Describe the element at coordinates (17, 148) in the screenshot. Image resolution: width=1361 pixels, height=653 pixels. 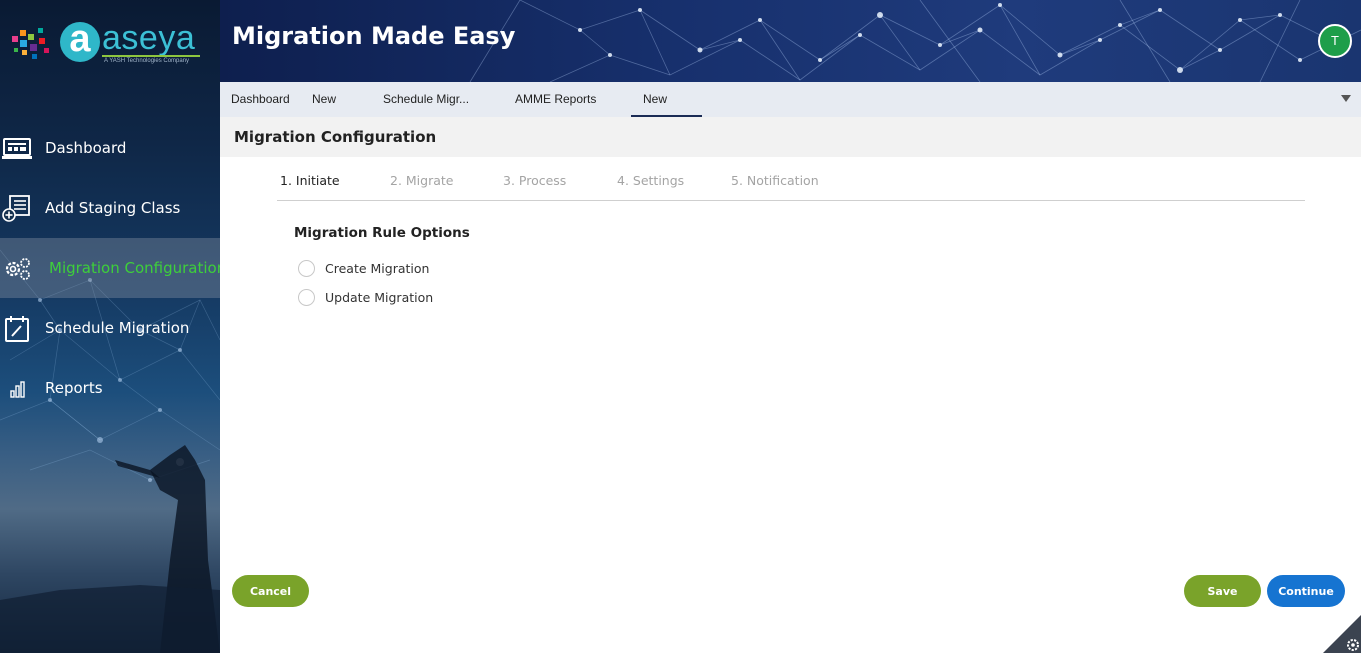
I see `monitor-icon` at that location.